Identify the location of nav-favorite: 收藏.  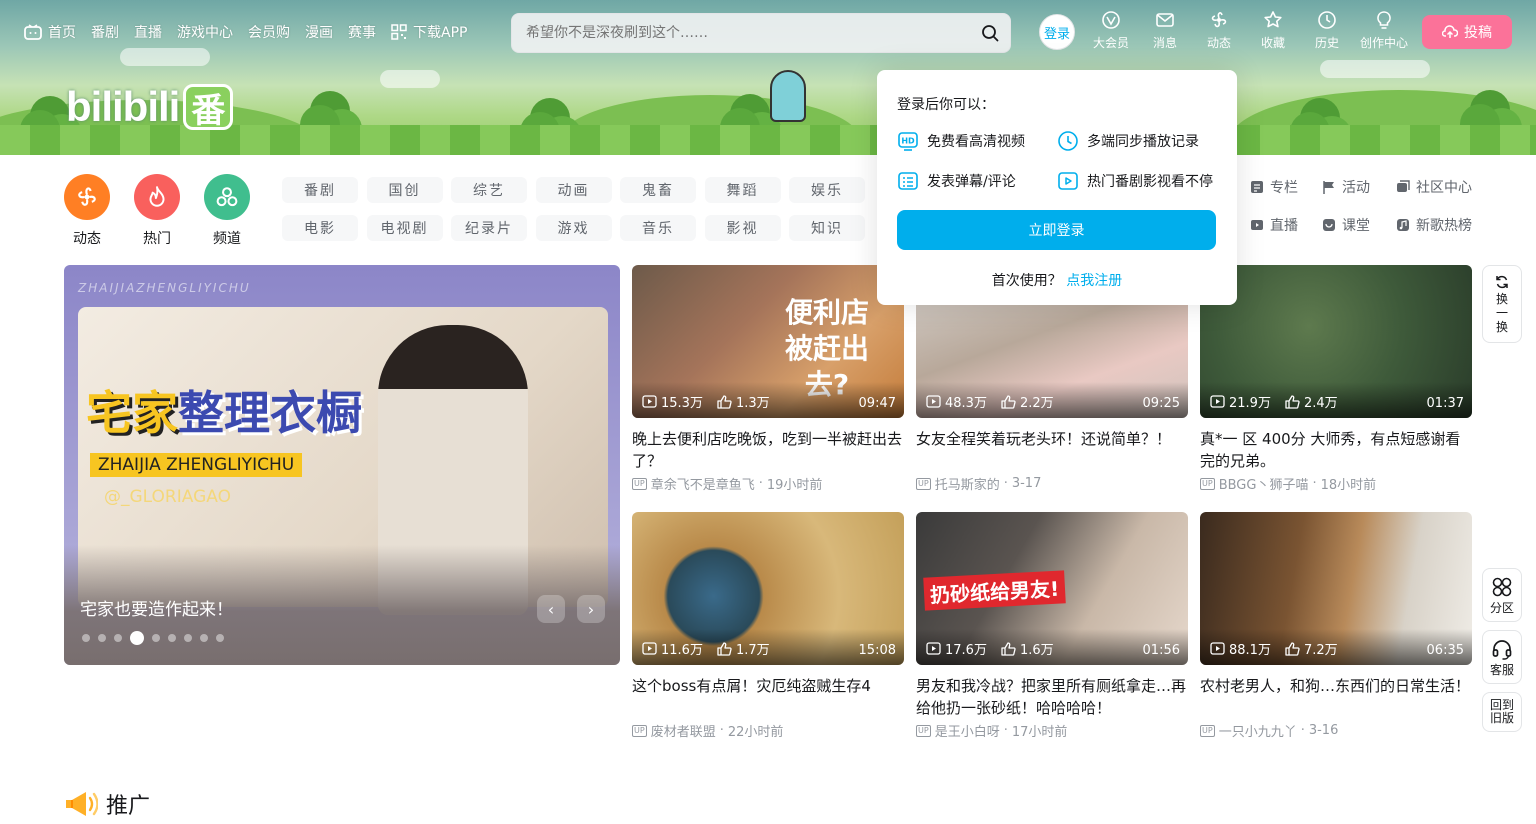
(1273, 30).